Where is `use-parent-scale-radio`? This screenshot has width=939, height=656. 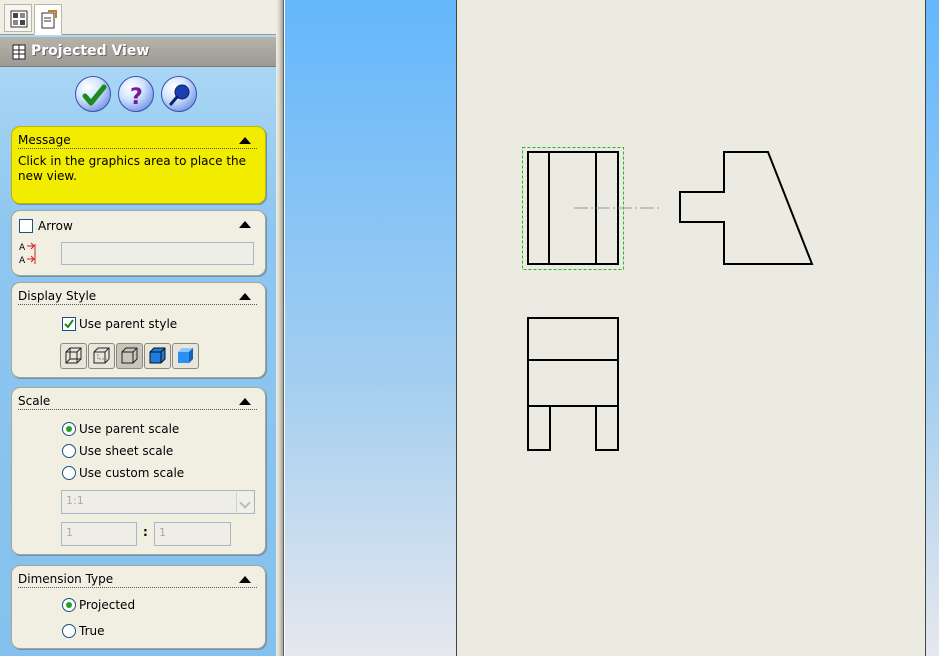
use-parent-scale-radio is located at coordinates (69, 429).